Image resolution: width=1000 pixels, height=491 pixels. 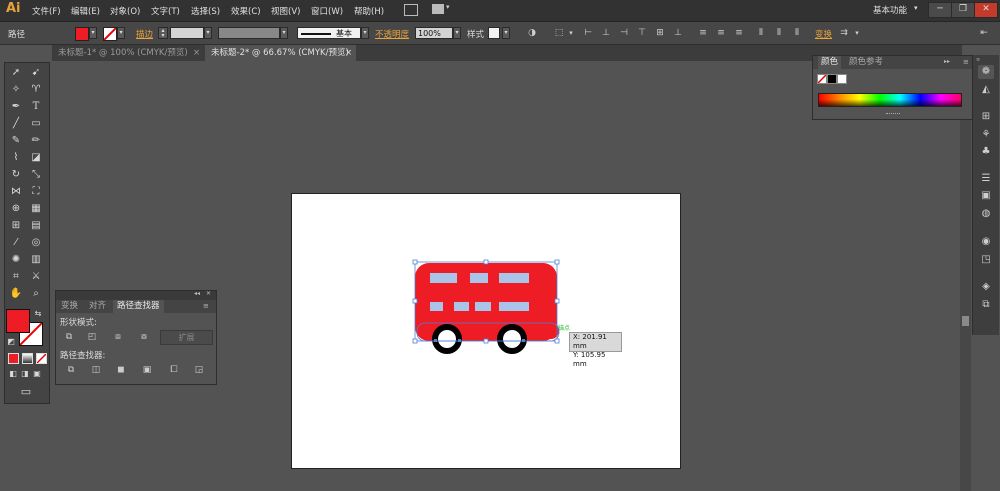 I want to click on trim-icon: ◫, so click(x=96, y=370).